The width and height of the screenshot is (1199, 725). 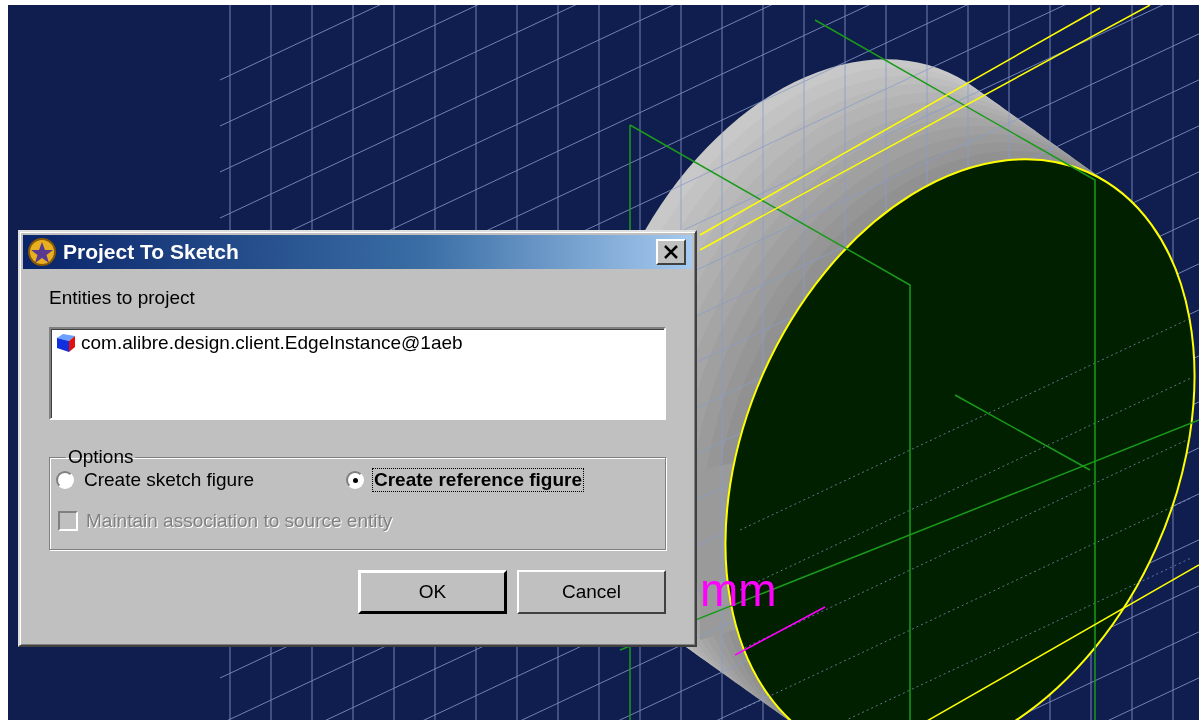 What do you see at coordinates (42, 252) in the screenshot?
I see `star-logo-icon` at bounding box center [42, 252].